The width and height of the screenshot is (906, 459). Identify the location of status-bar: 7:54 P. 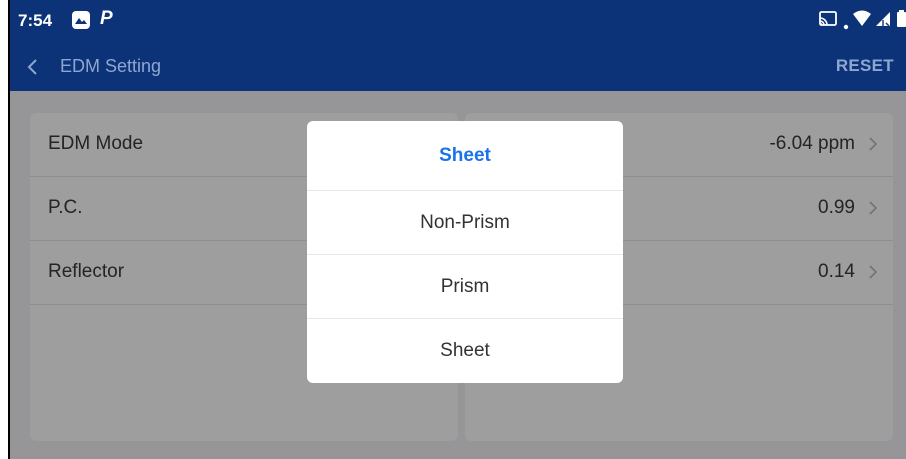
(458, 21).